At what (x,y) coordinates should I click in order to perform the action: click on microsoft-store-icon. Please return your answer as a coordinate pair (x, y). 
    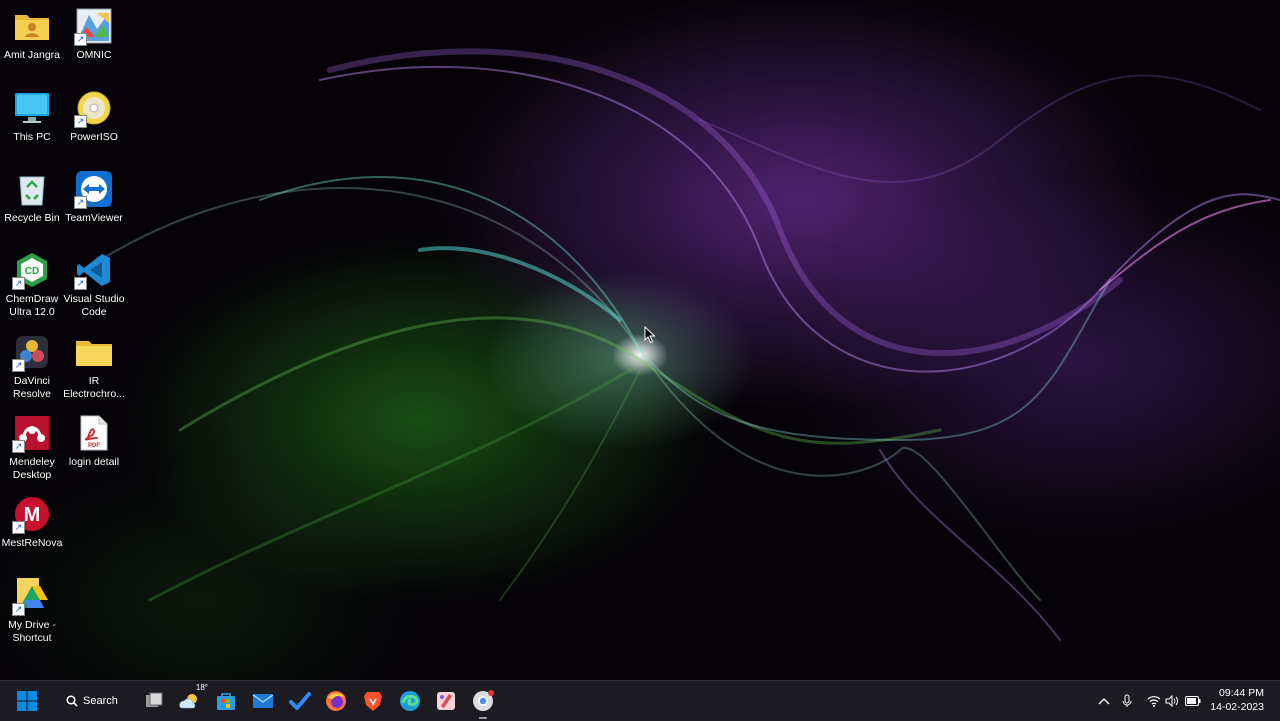
    Looking at the image, I should click on (226, 701).